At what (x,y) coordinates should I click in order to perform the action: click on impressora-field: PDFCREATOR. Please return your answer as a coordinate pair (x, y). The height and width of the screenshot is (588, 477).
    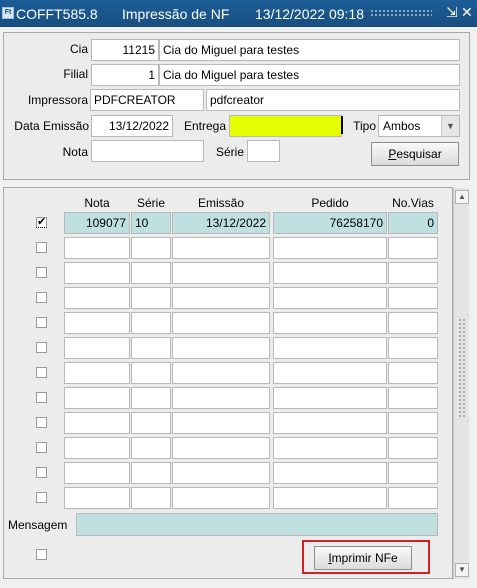
    Looking at the image, I should click on (147, 100).